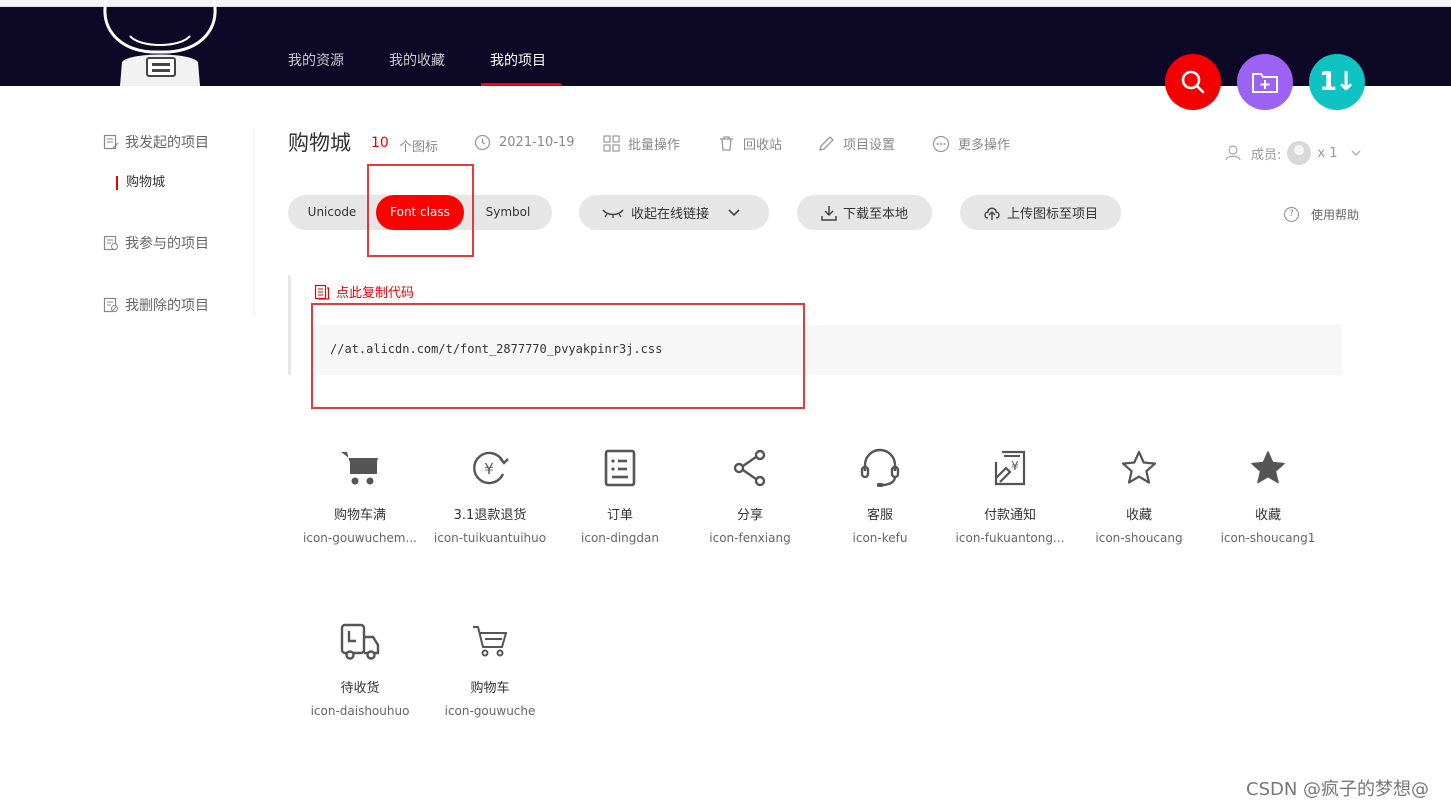  What do you see at coordinates (360, 641) in the screenshot?
I see `delivery-truck-icon` at bounding box center [360, 641].